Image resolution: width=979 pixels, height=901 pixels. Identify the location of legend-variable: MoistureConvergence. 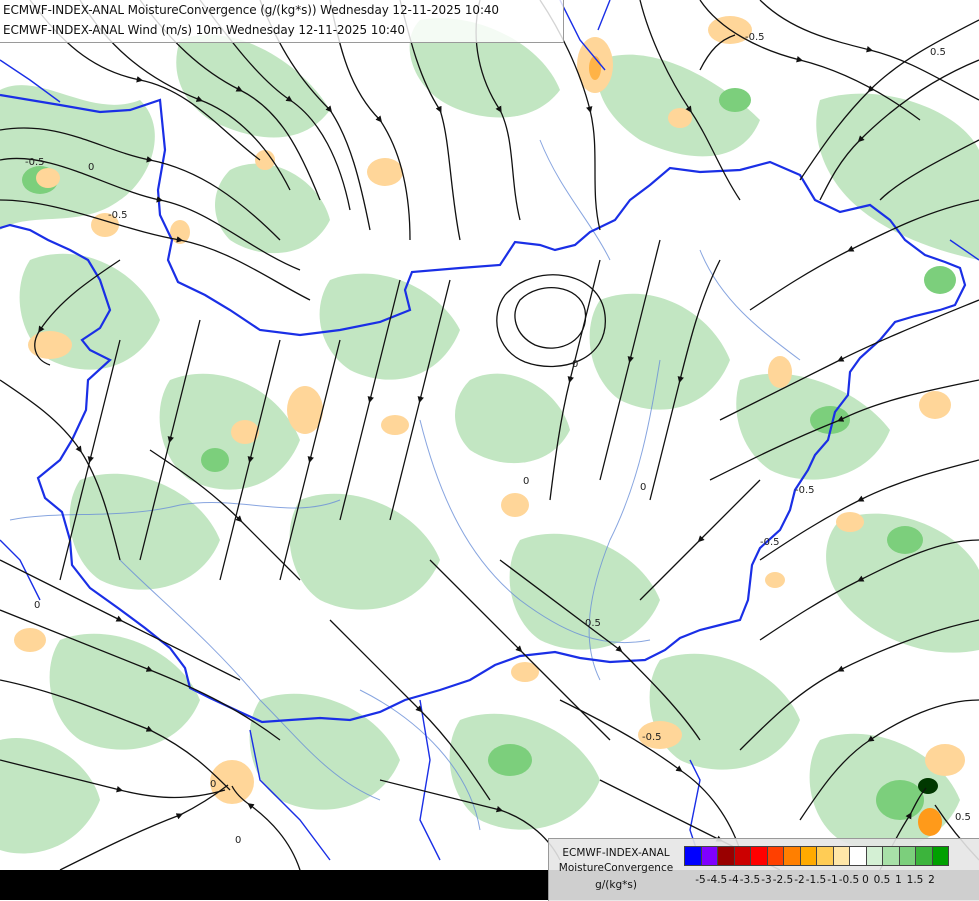
(616, 868).